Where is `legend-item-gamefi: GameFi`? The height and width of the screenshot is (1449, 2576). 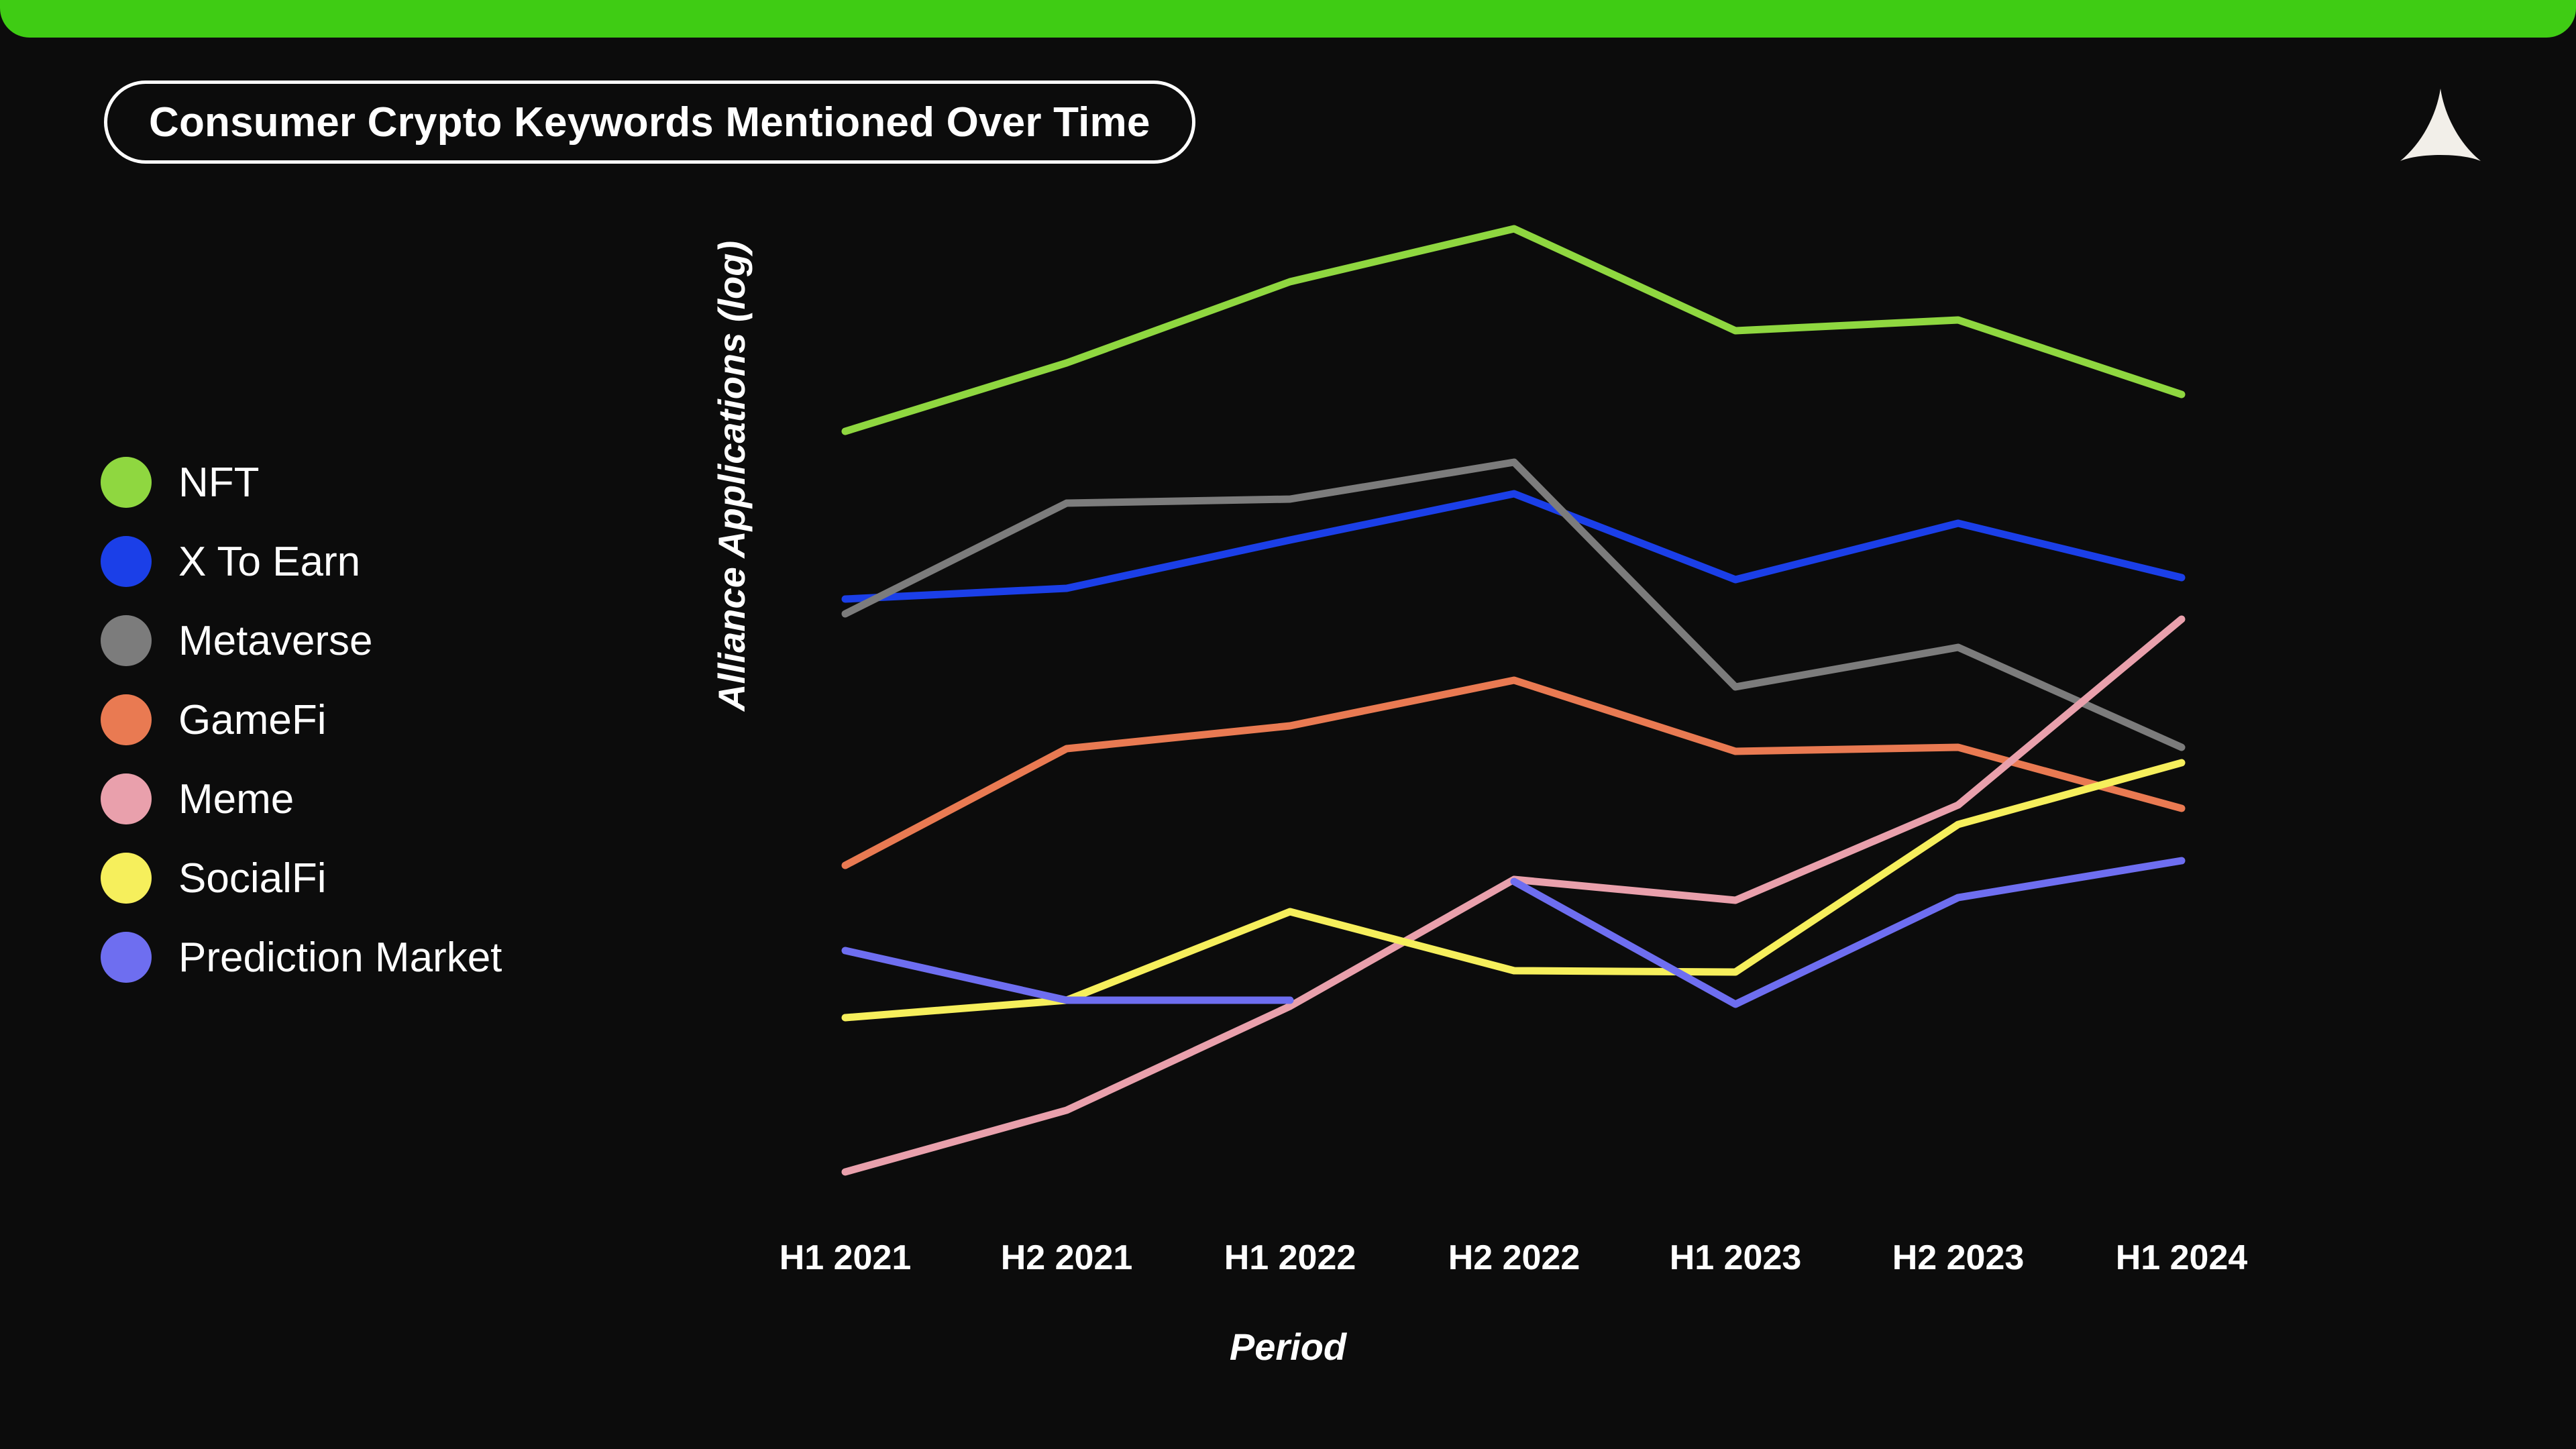
legend-item-gamefi: GameFi is located at coordinates (301, 719).